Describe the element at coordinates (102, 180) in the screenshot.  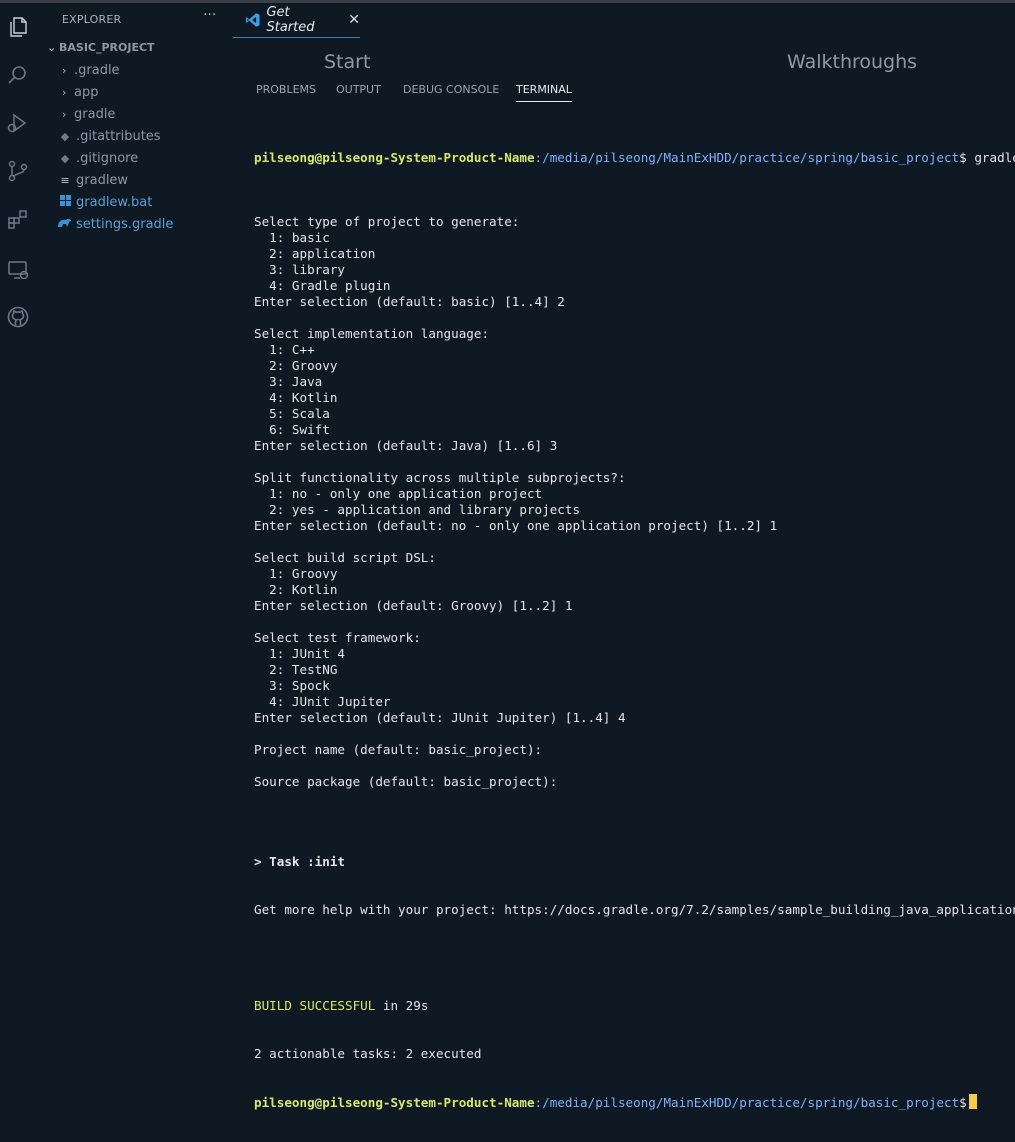
I see `tree-item-label: gradlew` at that location.